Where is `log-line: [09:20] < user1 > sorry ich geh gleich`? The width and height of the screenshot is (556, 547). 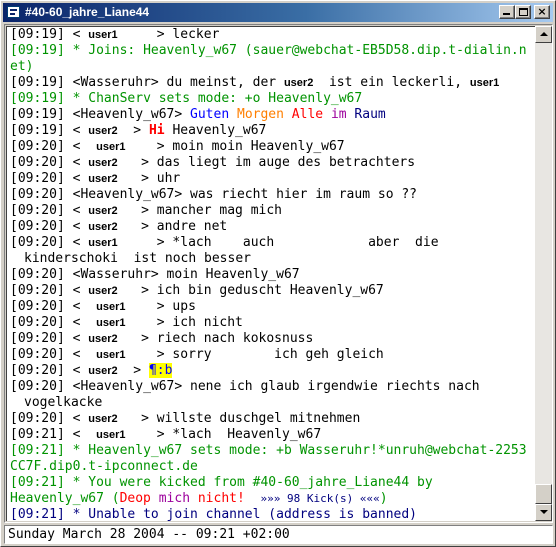
log-line: [09:20] < user1 > sorry ich geh gleich is located at coordinates (197, 354).